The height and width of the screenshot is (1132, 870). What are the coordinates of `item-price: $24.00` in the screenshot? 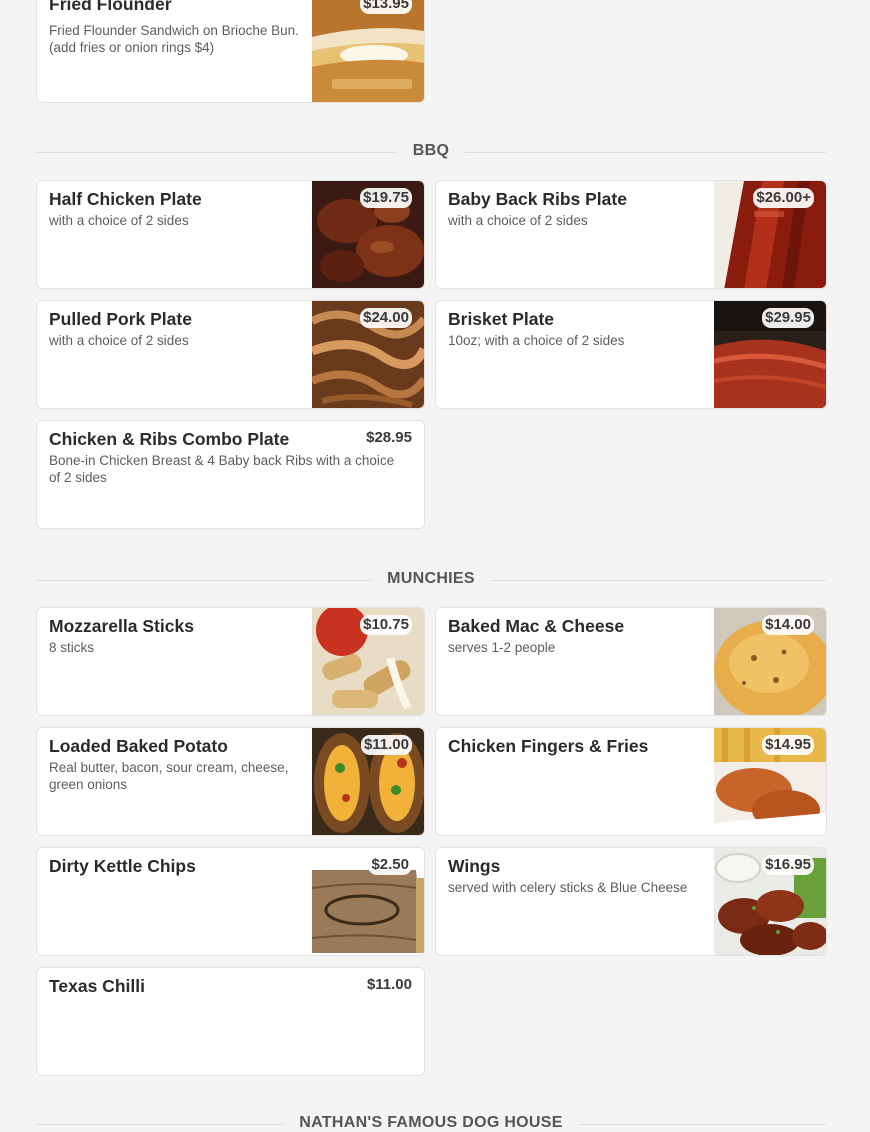 It's located at (386, 318).